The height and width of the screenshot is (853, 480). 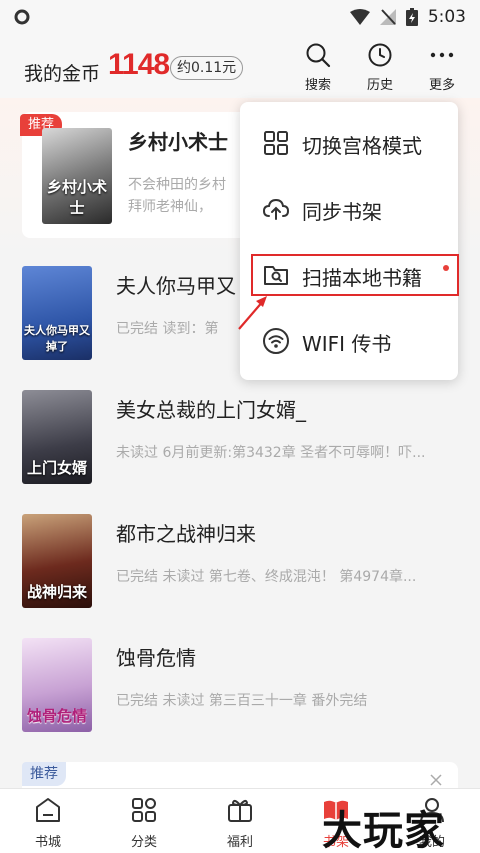 What do you see at coordinates (441, 85) in the screenshot?
I see `more-label: 更多` at bounding box center [441, 85].